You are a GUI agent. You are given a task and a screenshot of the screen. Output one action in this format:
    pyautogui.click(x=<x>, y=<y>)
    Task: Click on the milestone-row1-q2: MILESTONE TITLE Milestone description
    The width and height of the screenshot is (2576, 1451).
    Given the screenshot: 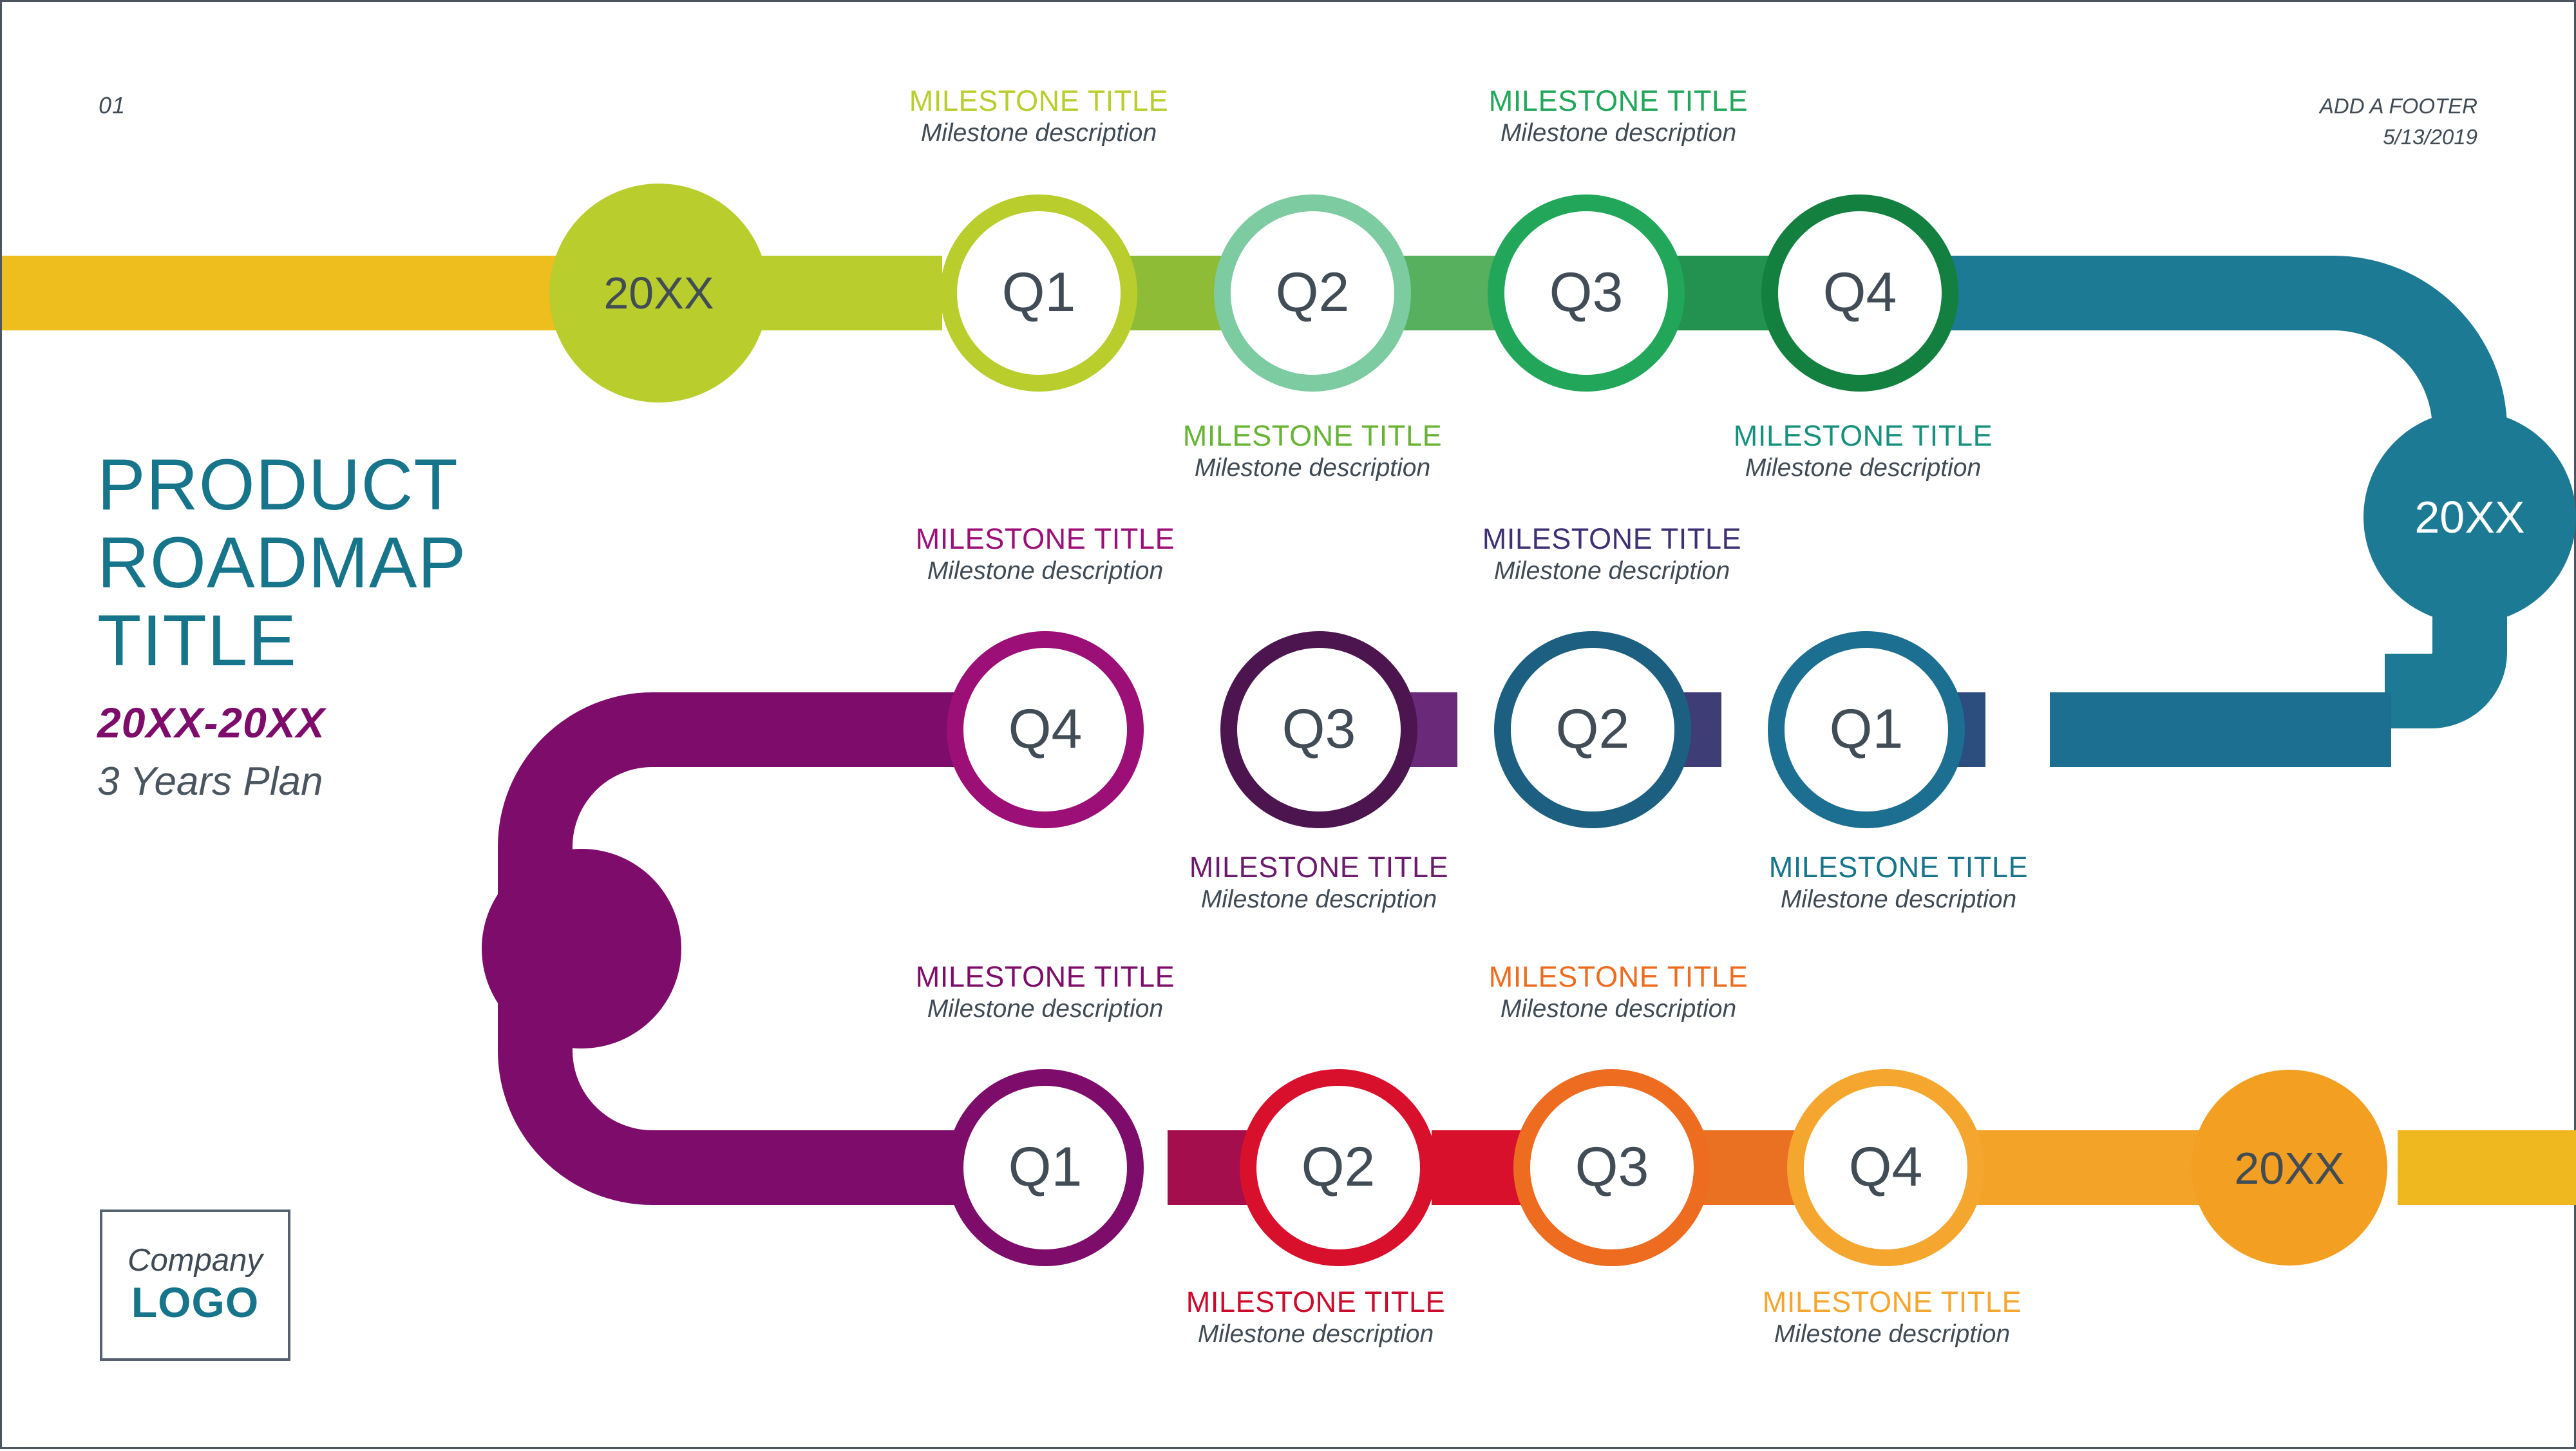 What is the action you would take?
    pyautogui.click(x=1313, y=451)
    